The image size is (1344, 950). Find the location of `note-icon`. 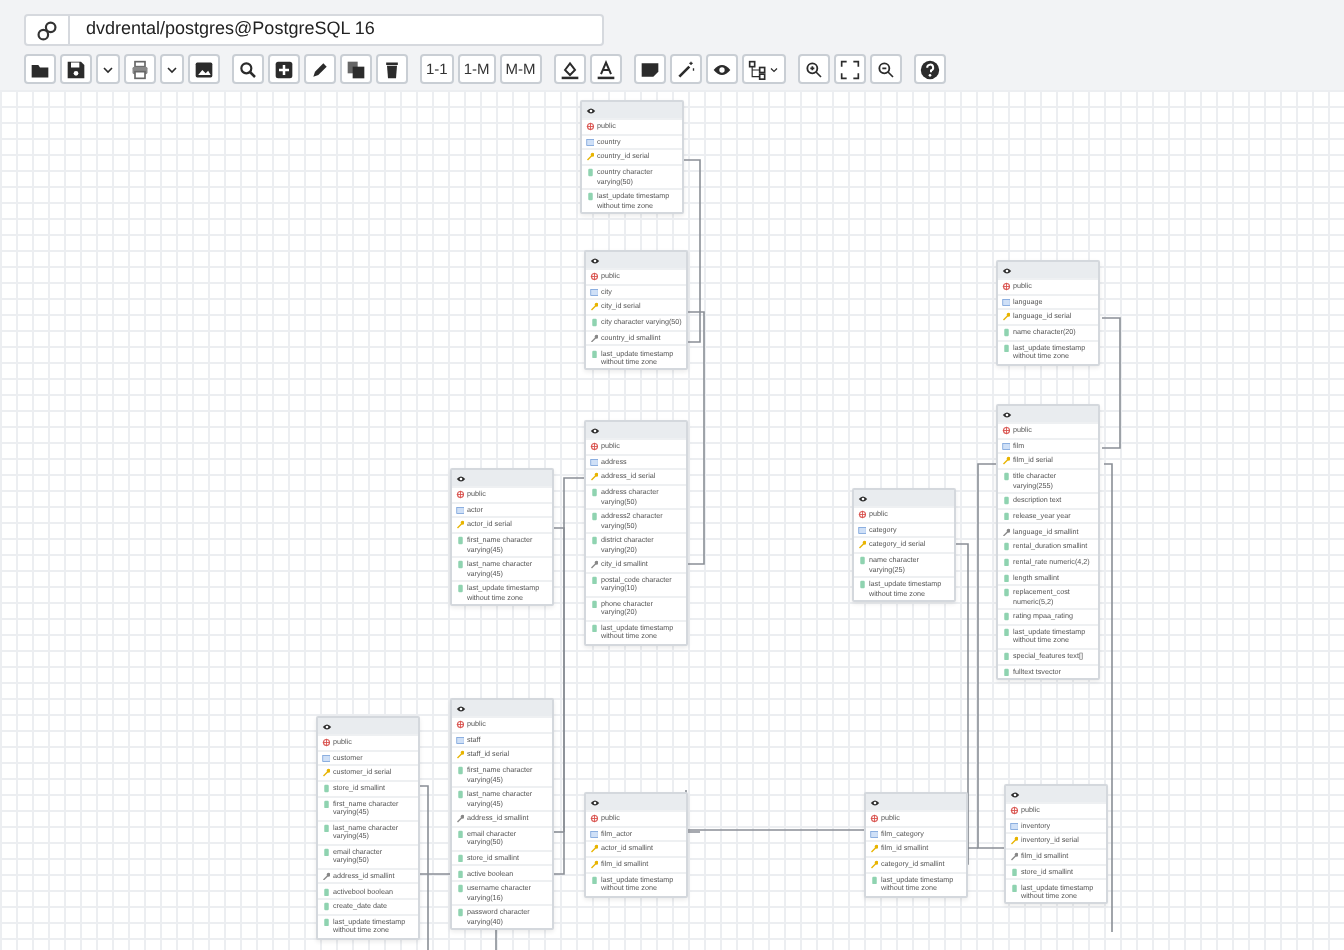

note-icon is located at coordinates (649, 69).